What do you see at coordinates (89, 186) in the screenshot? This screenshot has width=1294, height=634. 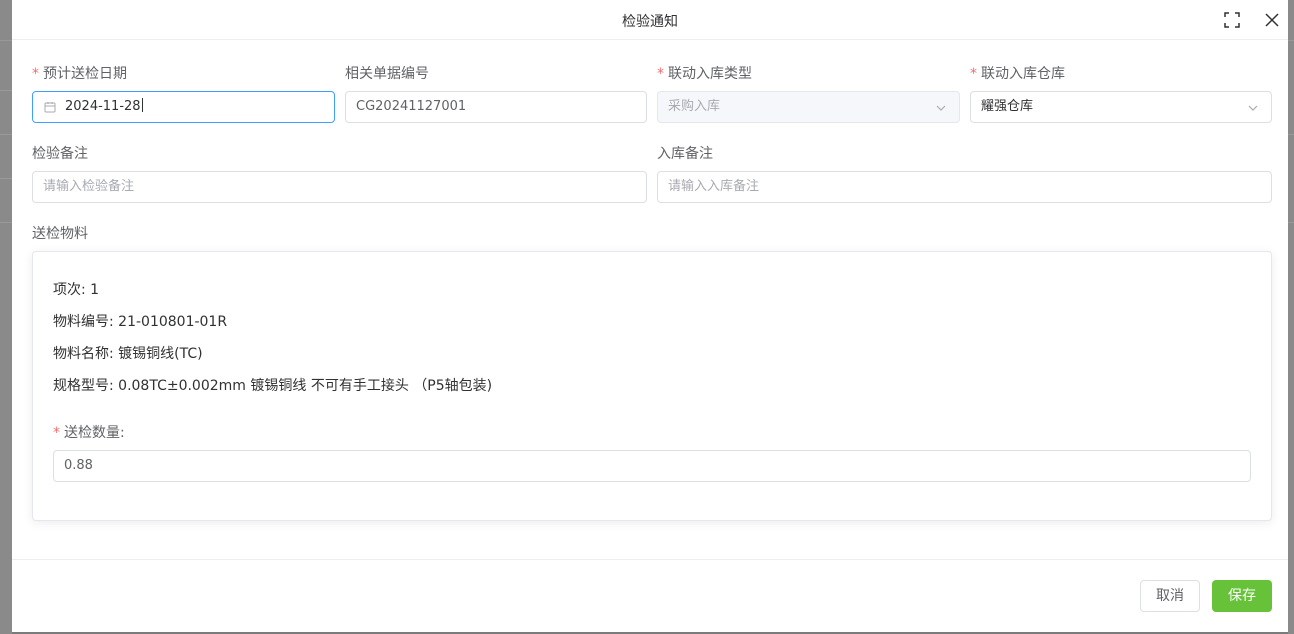 I see `inspection-remark-placeholder: 请输入检验备注` at bounding box center [89, 186].